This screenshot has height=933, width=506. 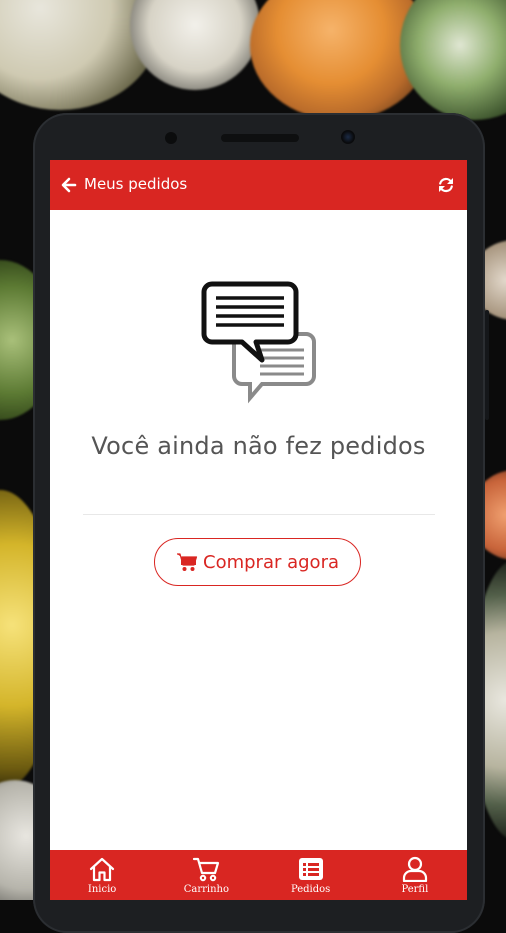 I want to click on home-icon, so click(x=102, y=869).